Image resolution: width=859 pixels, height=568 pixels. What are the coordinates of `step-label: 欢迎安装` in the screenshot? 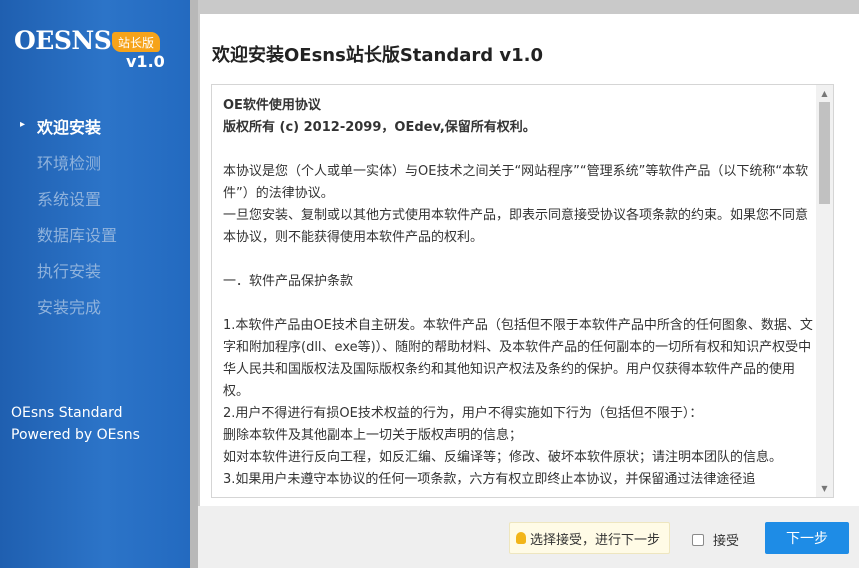 It's located at (69, 127).